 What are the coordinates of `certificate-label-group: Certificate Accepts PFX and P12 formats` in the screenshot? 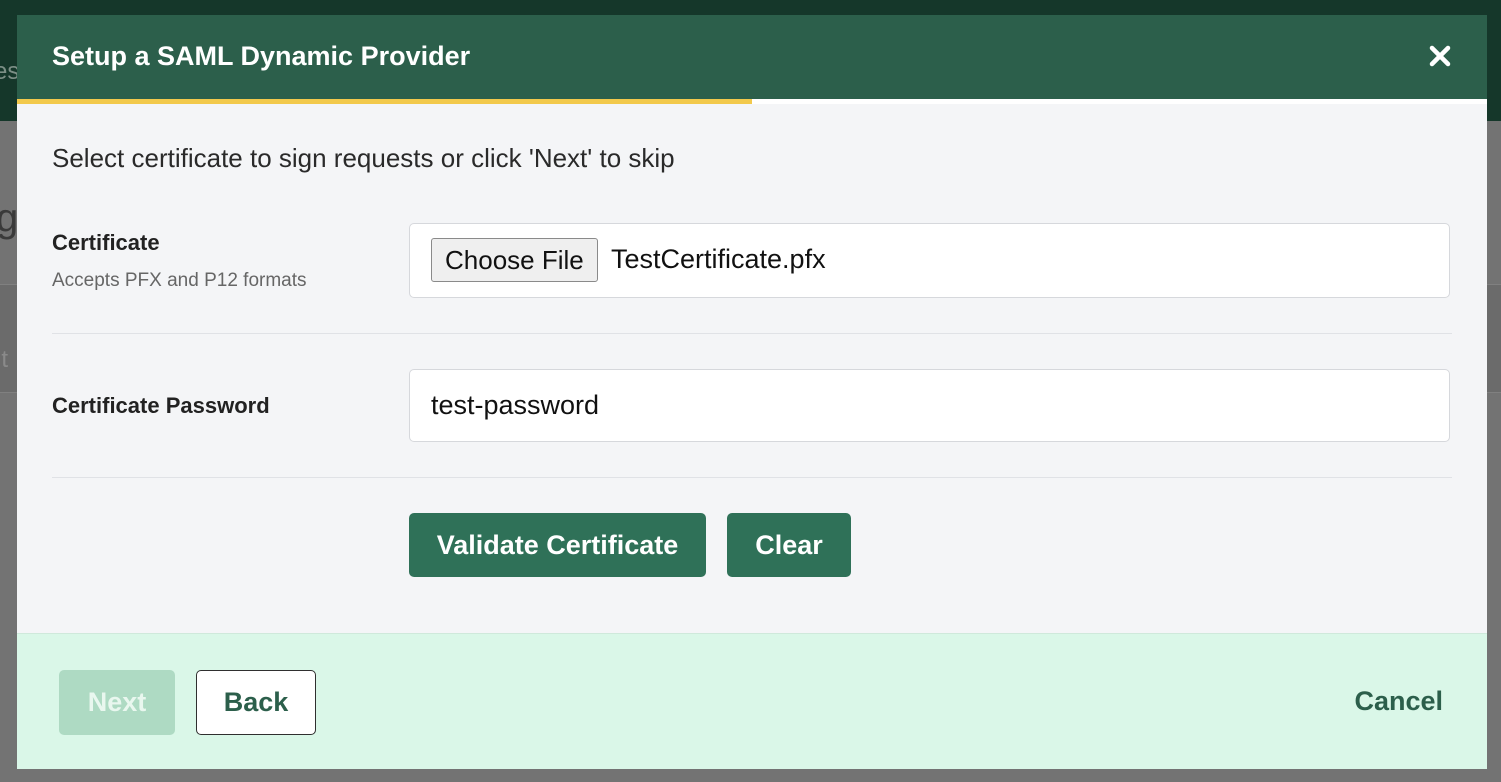 It's located at (179, 261).